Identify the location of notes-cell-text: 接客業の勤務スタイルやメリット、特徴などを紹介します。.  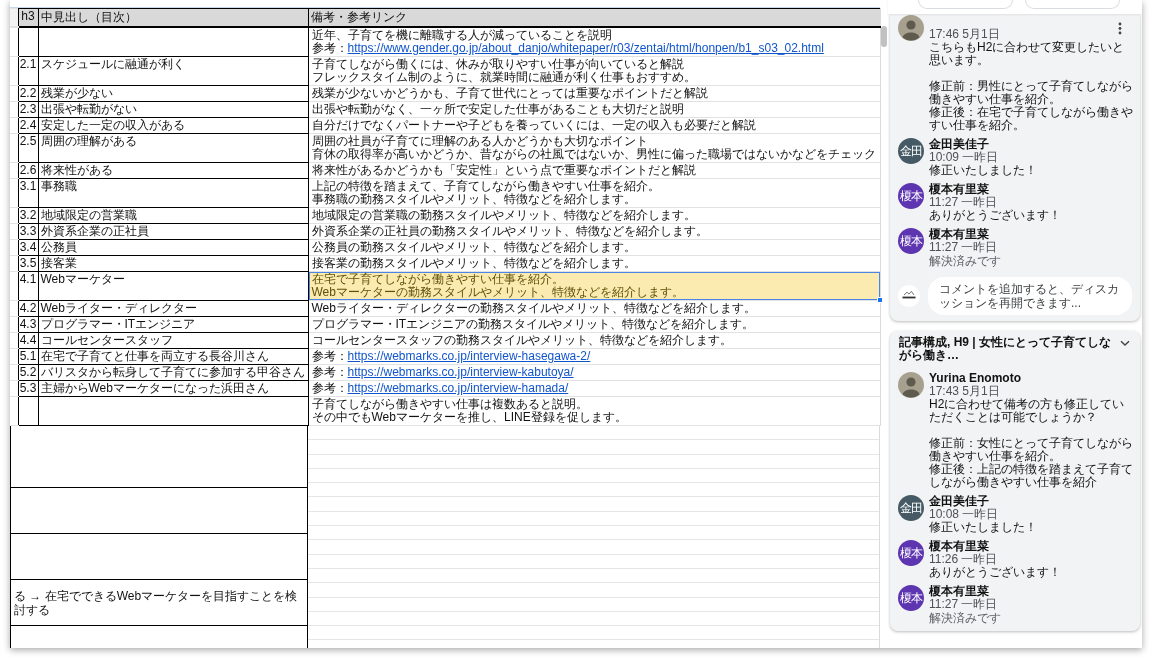
(473, 263).